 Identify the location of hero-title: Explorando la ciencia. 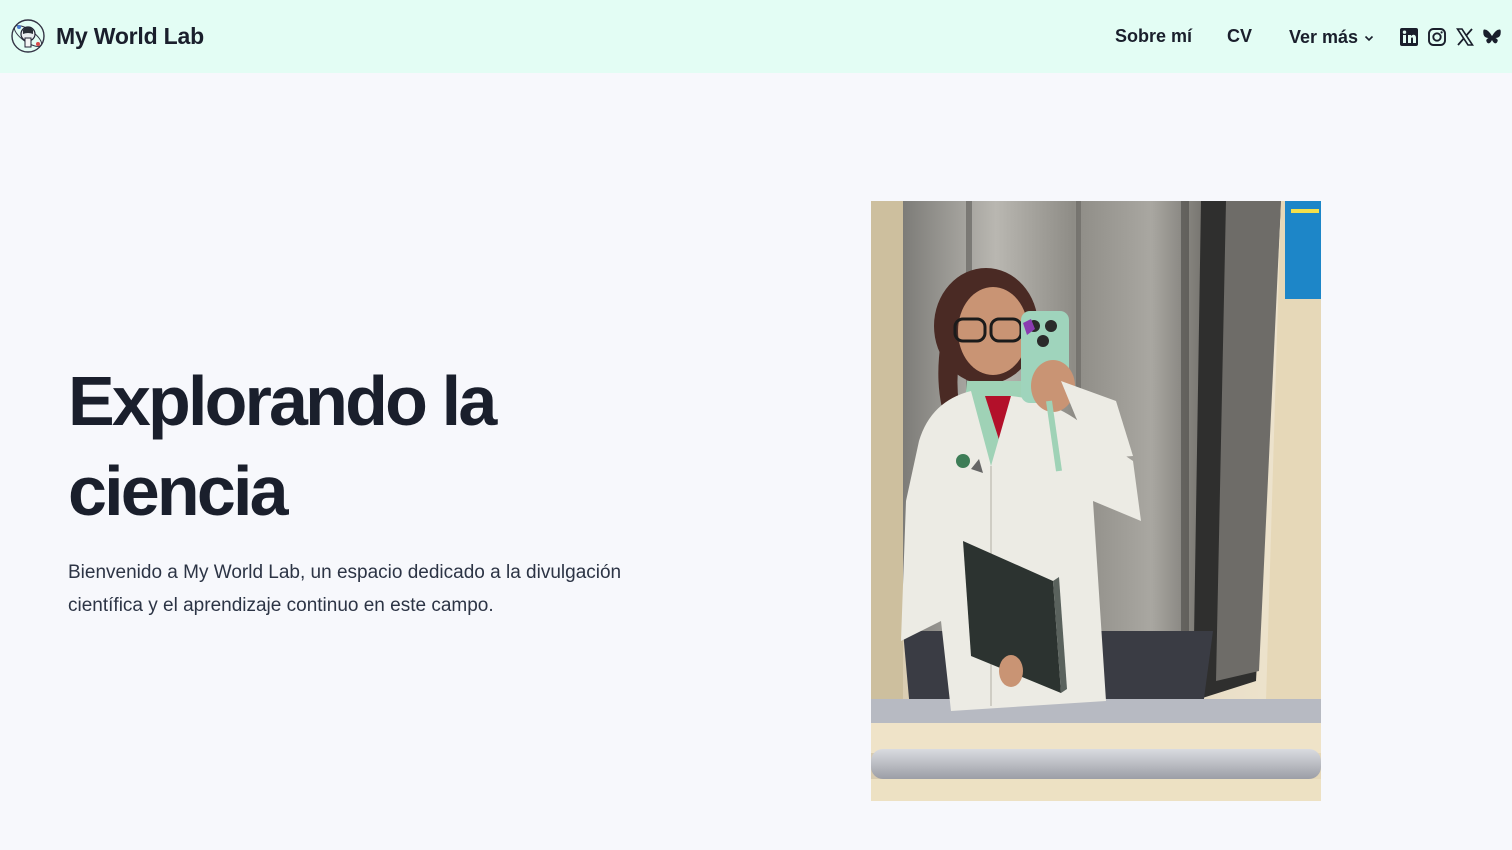
(368, 446).